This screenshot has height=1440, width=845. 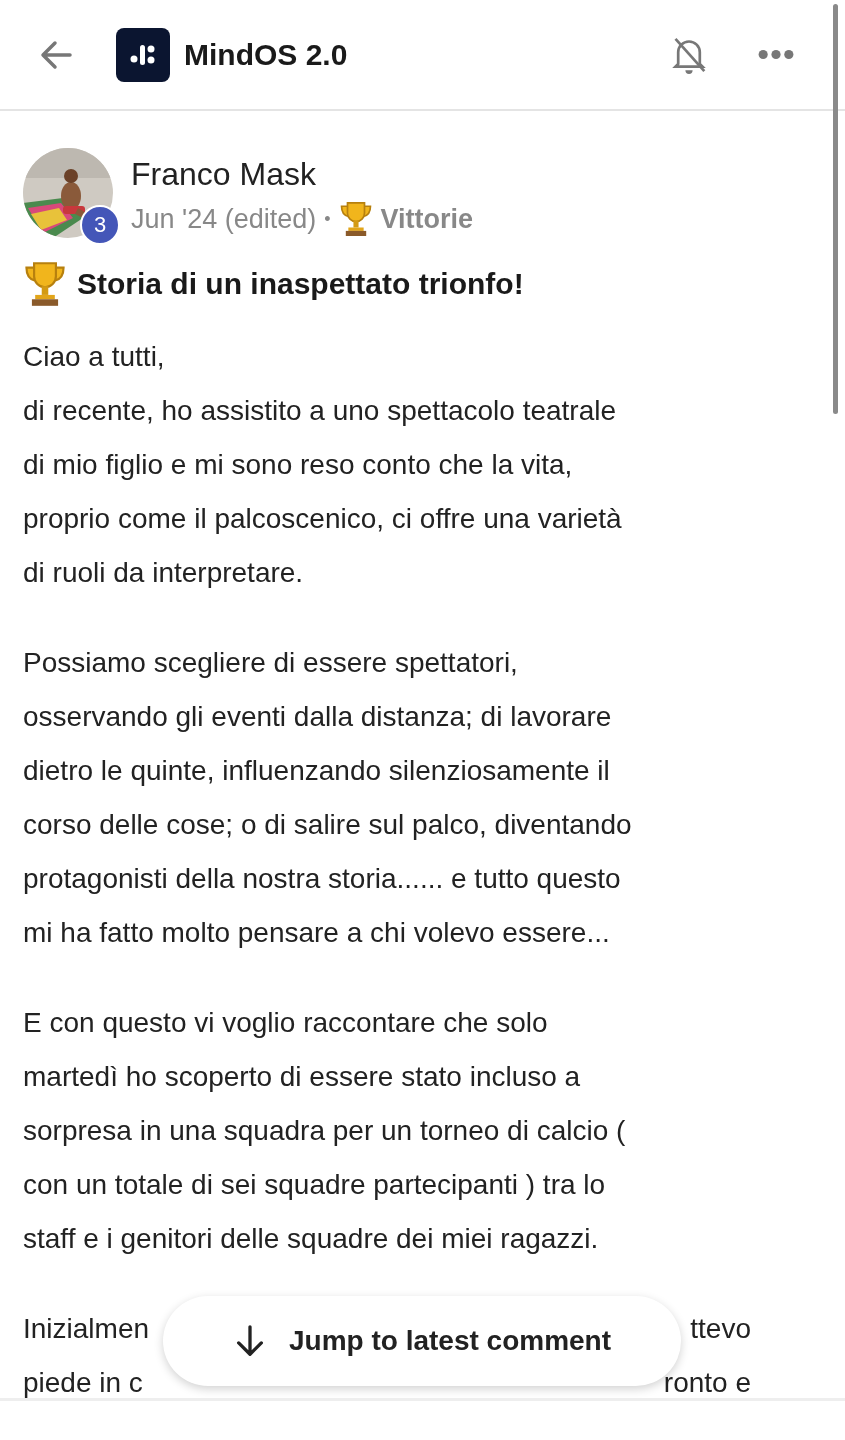 I want to click on post-date: Jun '24 (edited), so click(x=224, y=219).